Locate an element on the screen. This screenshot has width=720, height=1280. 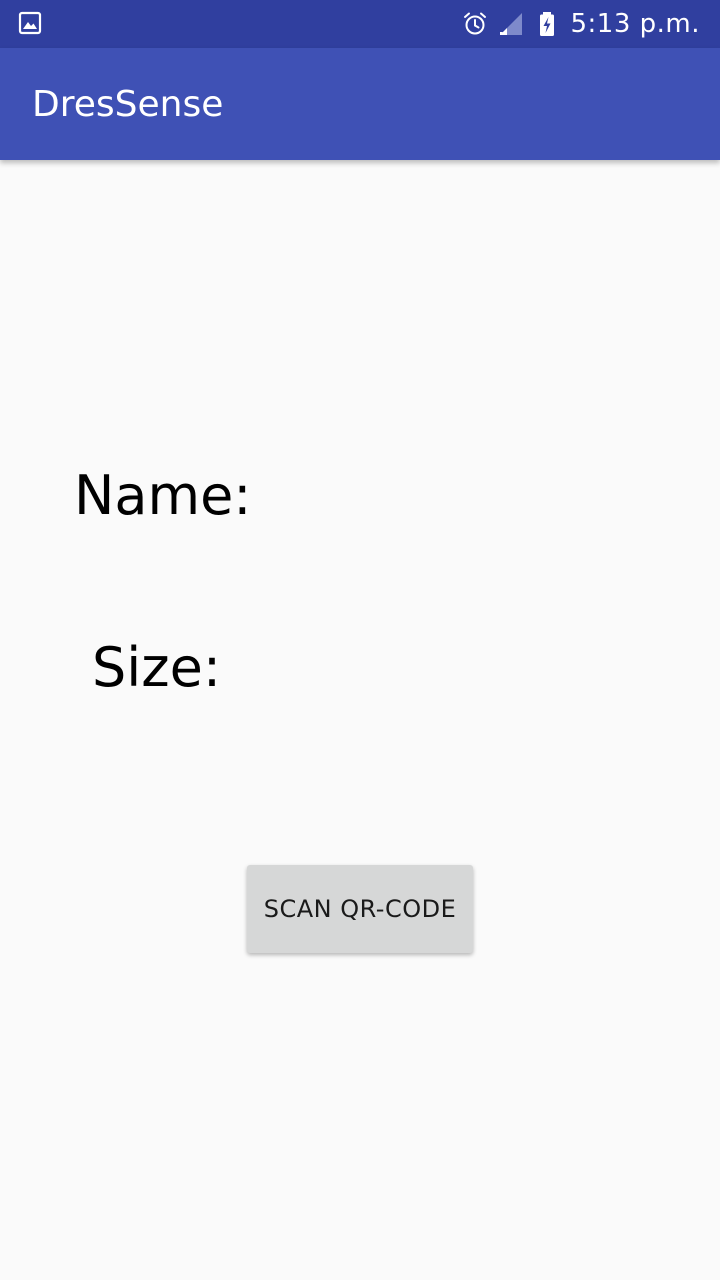
name-label: Name: is located at coordinates (163, 495).